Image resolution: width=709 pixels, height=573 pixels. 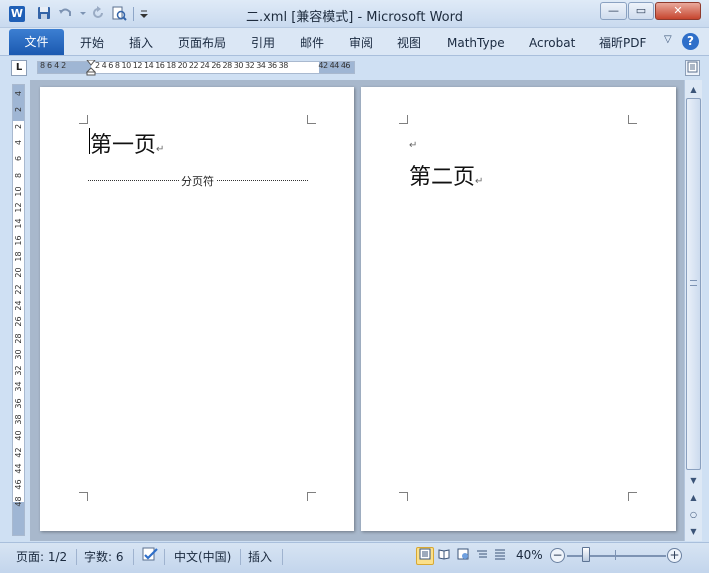 I want to click on previous-page-icon: ▲, so click(x=693, y=497).